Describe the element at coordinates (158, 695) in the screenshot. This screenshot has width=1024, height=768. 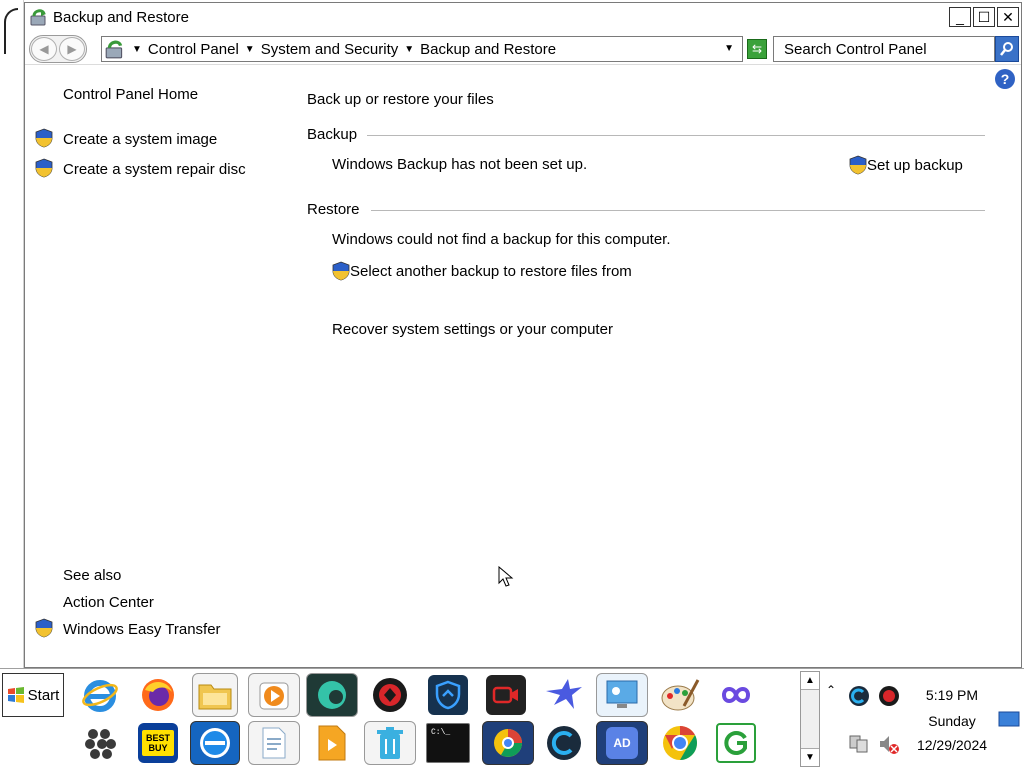
I see `firefox-icon` at that location.